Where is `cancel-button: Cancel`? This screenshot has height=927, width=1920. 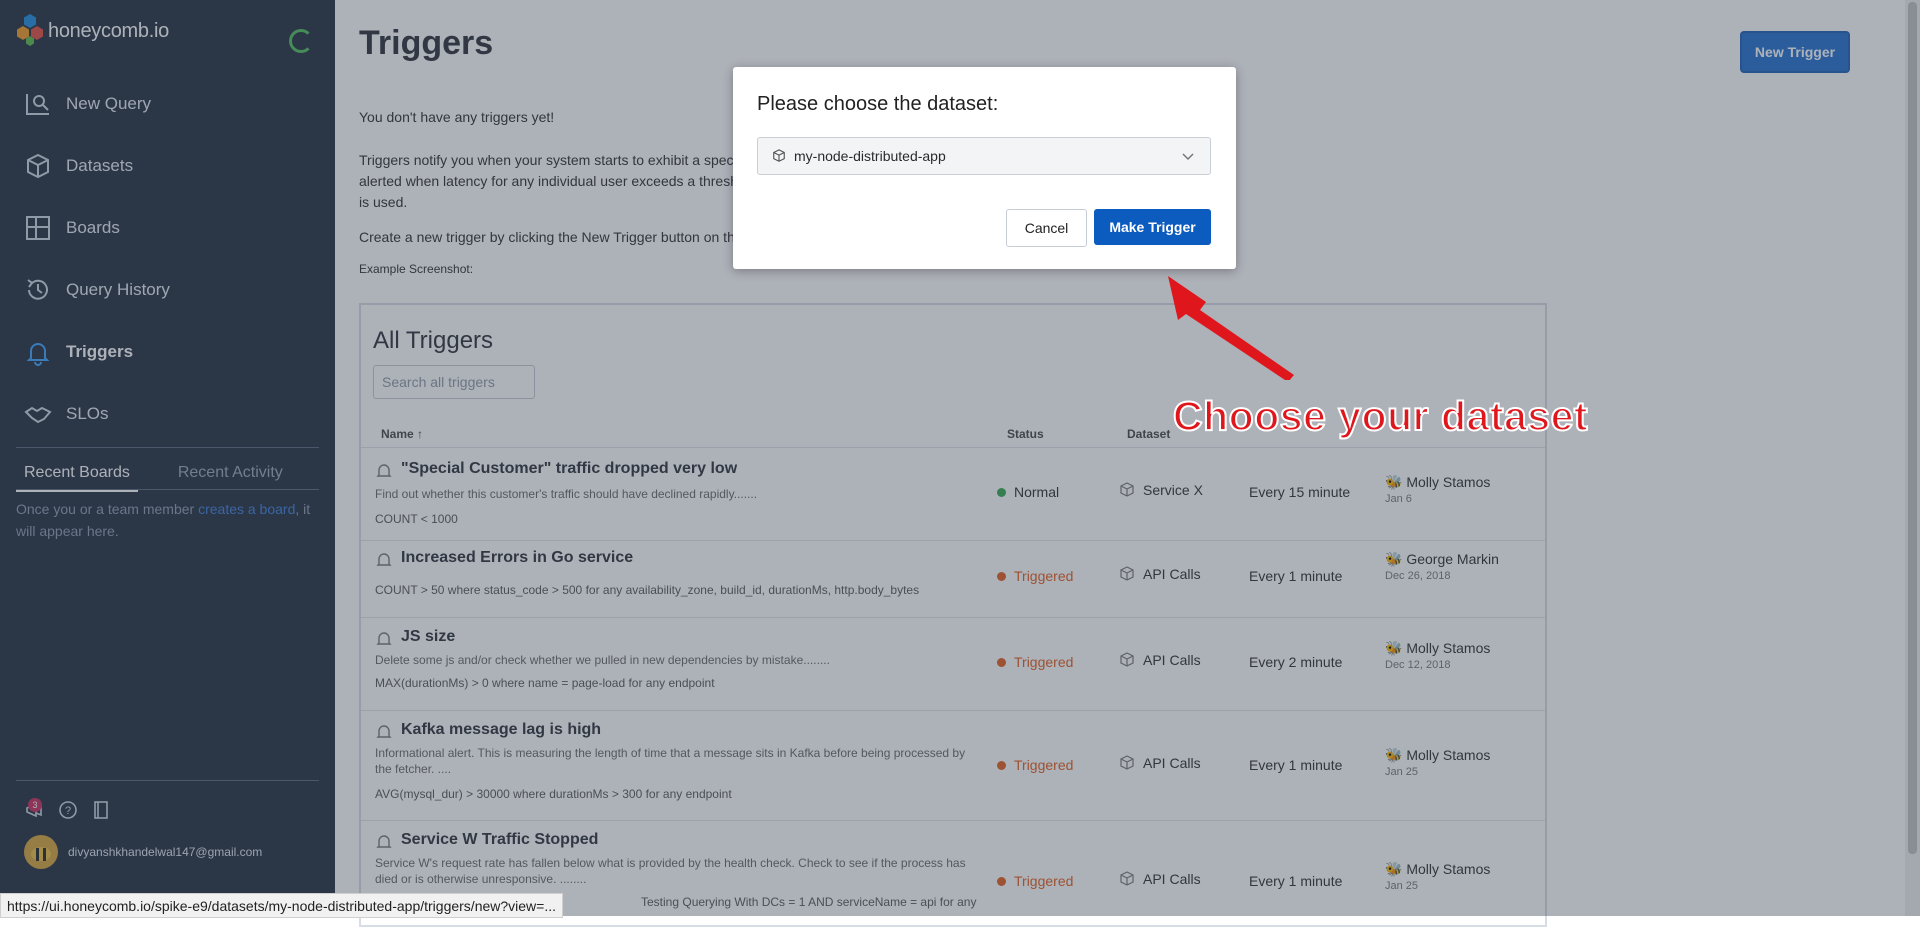 cancel-button: Cancel is located at coordinates (1046, 228).